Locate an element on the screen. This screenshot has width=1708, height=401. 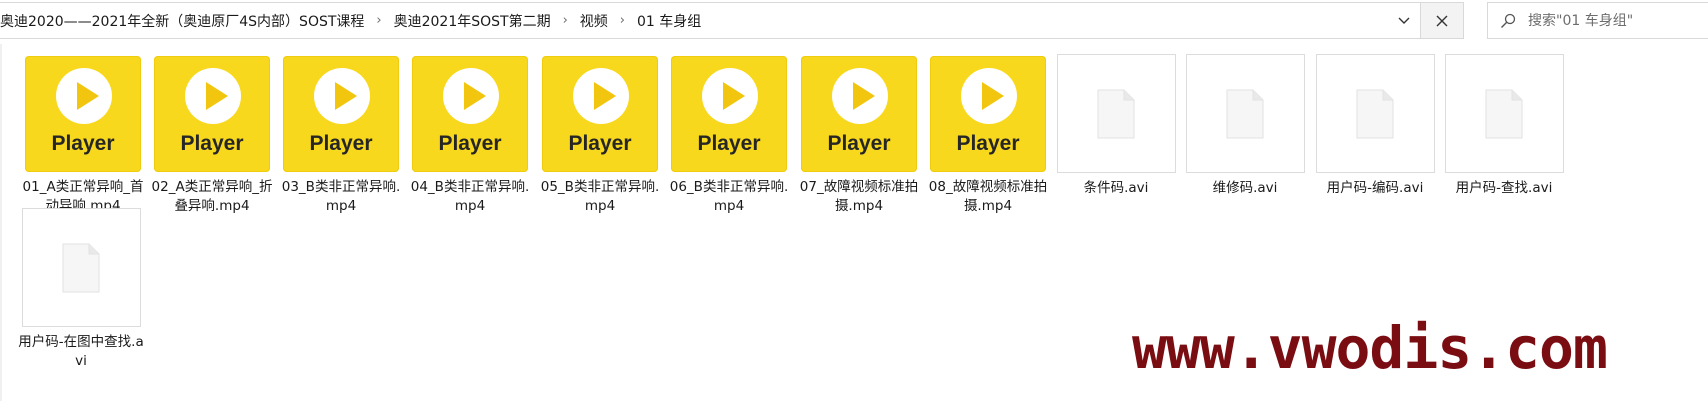
file-item: Player 01_A类正常异响_首动异响.mp4 is located at coordinates (83, 136).